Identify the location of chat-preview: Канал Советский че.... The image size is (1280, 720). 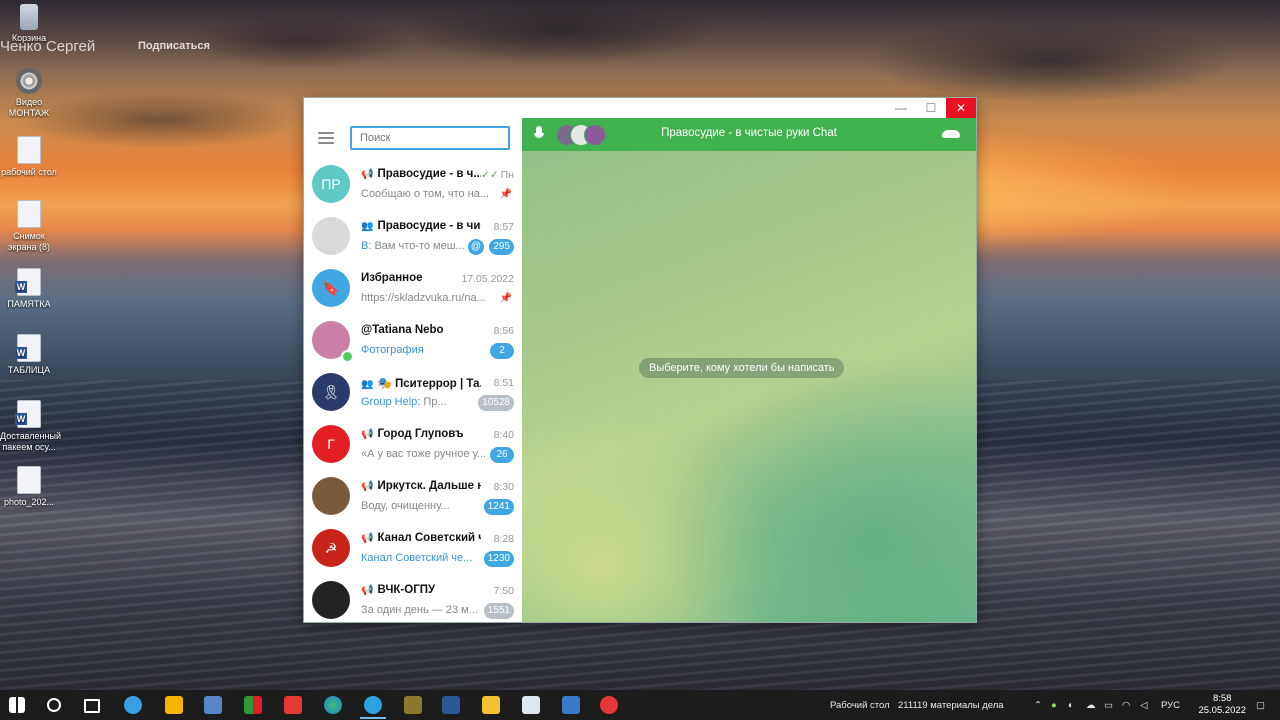
(425, 558).